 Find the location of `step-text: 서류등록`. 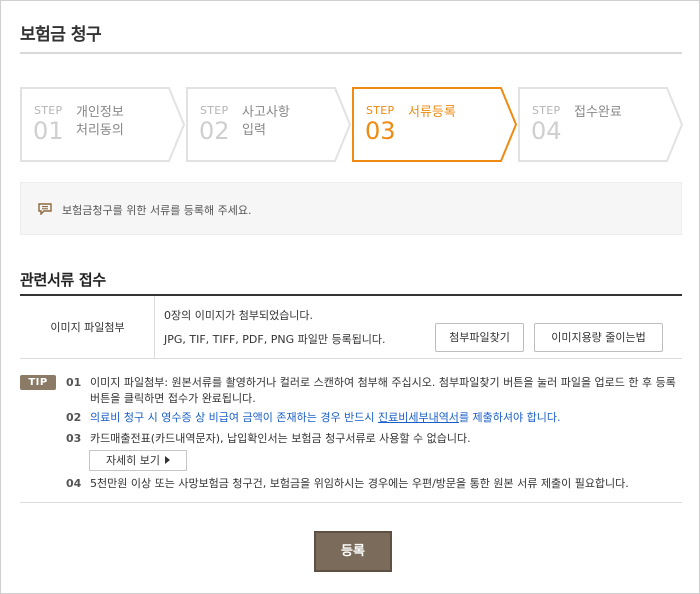

step-text: 서류등록 is located at coordinates (432, 112).